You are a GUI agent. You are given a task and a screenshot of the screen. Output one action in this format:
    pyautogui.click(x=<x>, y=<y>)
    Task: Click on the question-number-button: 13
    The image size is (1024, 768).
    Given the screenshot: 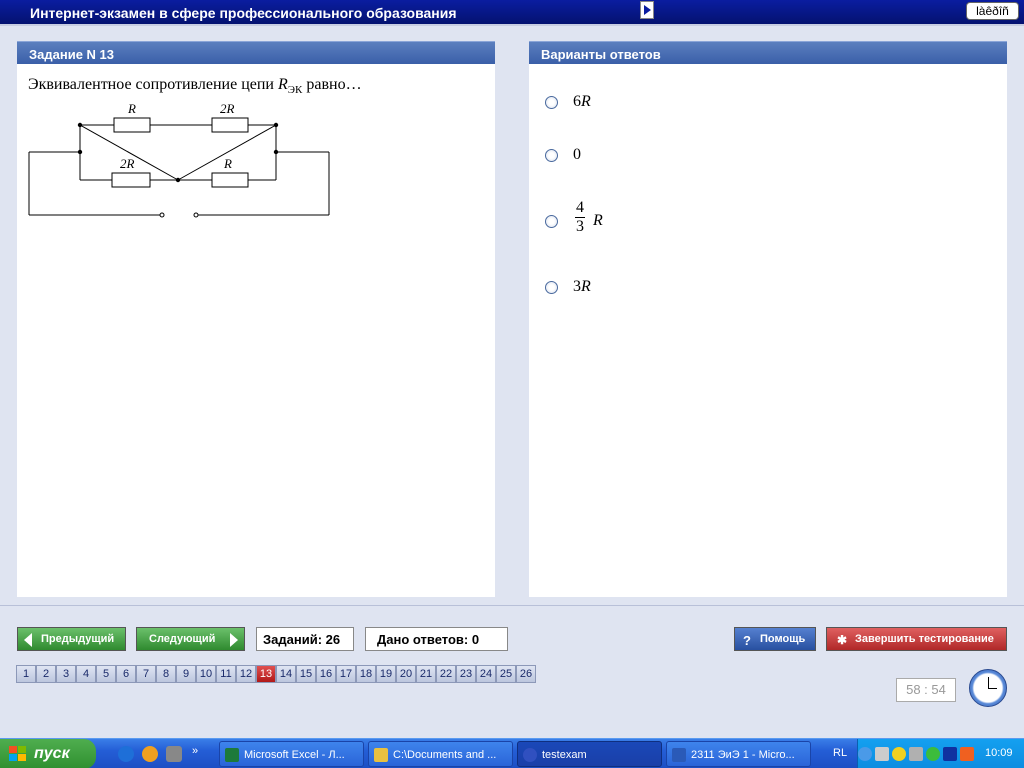 What is the action you would take?
    pyautogui.click(x=266, y=674)
    